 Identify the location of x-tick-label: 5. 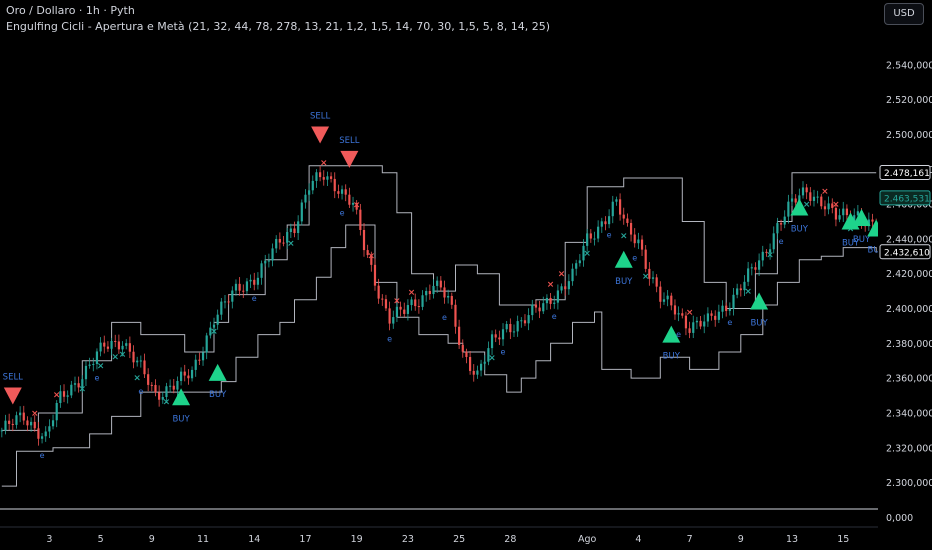
(101, 539).